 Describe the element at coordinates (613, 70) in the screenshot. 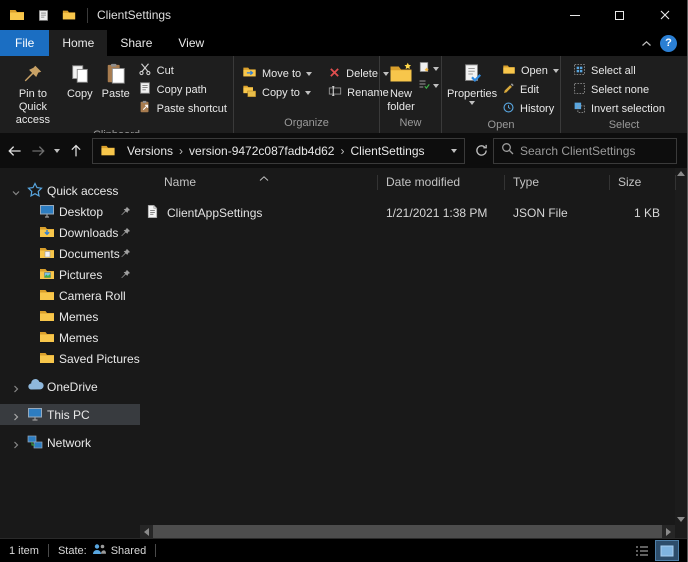

I see `select-all-label: Select all` at that location.